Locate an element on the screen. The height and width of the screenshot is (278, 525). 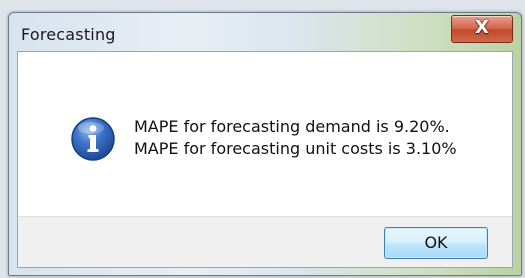
title-bar: Forecasting X is located at coordinates (265, 33).